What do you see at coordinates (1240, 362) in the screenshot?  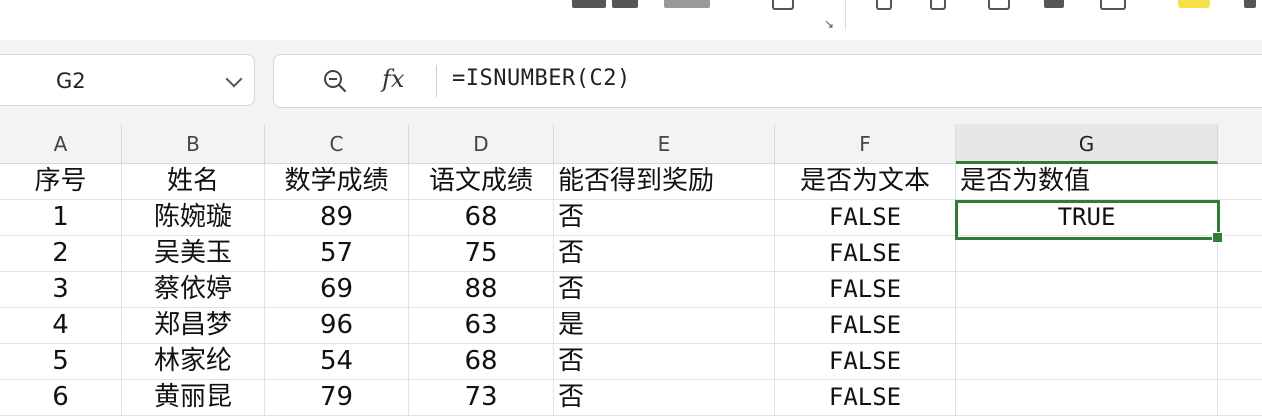 I see `cell-h6` at bounding box center [1240, 362].